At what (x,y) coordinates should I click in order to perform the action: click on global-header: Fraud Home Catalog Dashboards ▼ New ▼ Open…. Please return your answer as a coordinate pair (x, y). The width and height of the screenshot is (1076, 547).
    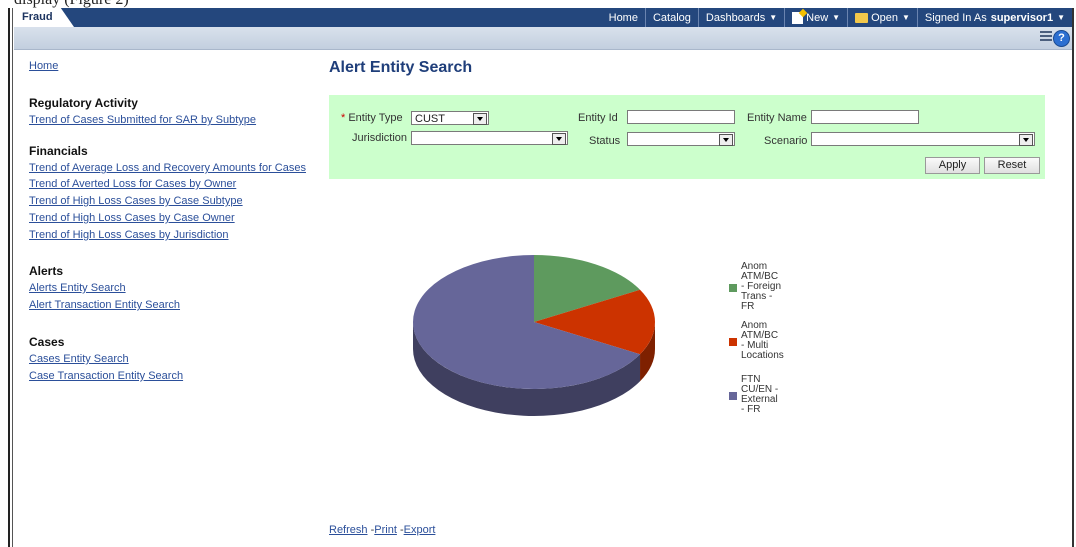
    Looking at the image, I should click on (543, 17).